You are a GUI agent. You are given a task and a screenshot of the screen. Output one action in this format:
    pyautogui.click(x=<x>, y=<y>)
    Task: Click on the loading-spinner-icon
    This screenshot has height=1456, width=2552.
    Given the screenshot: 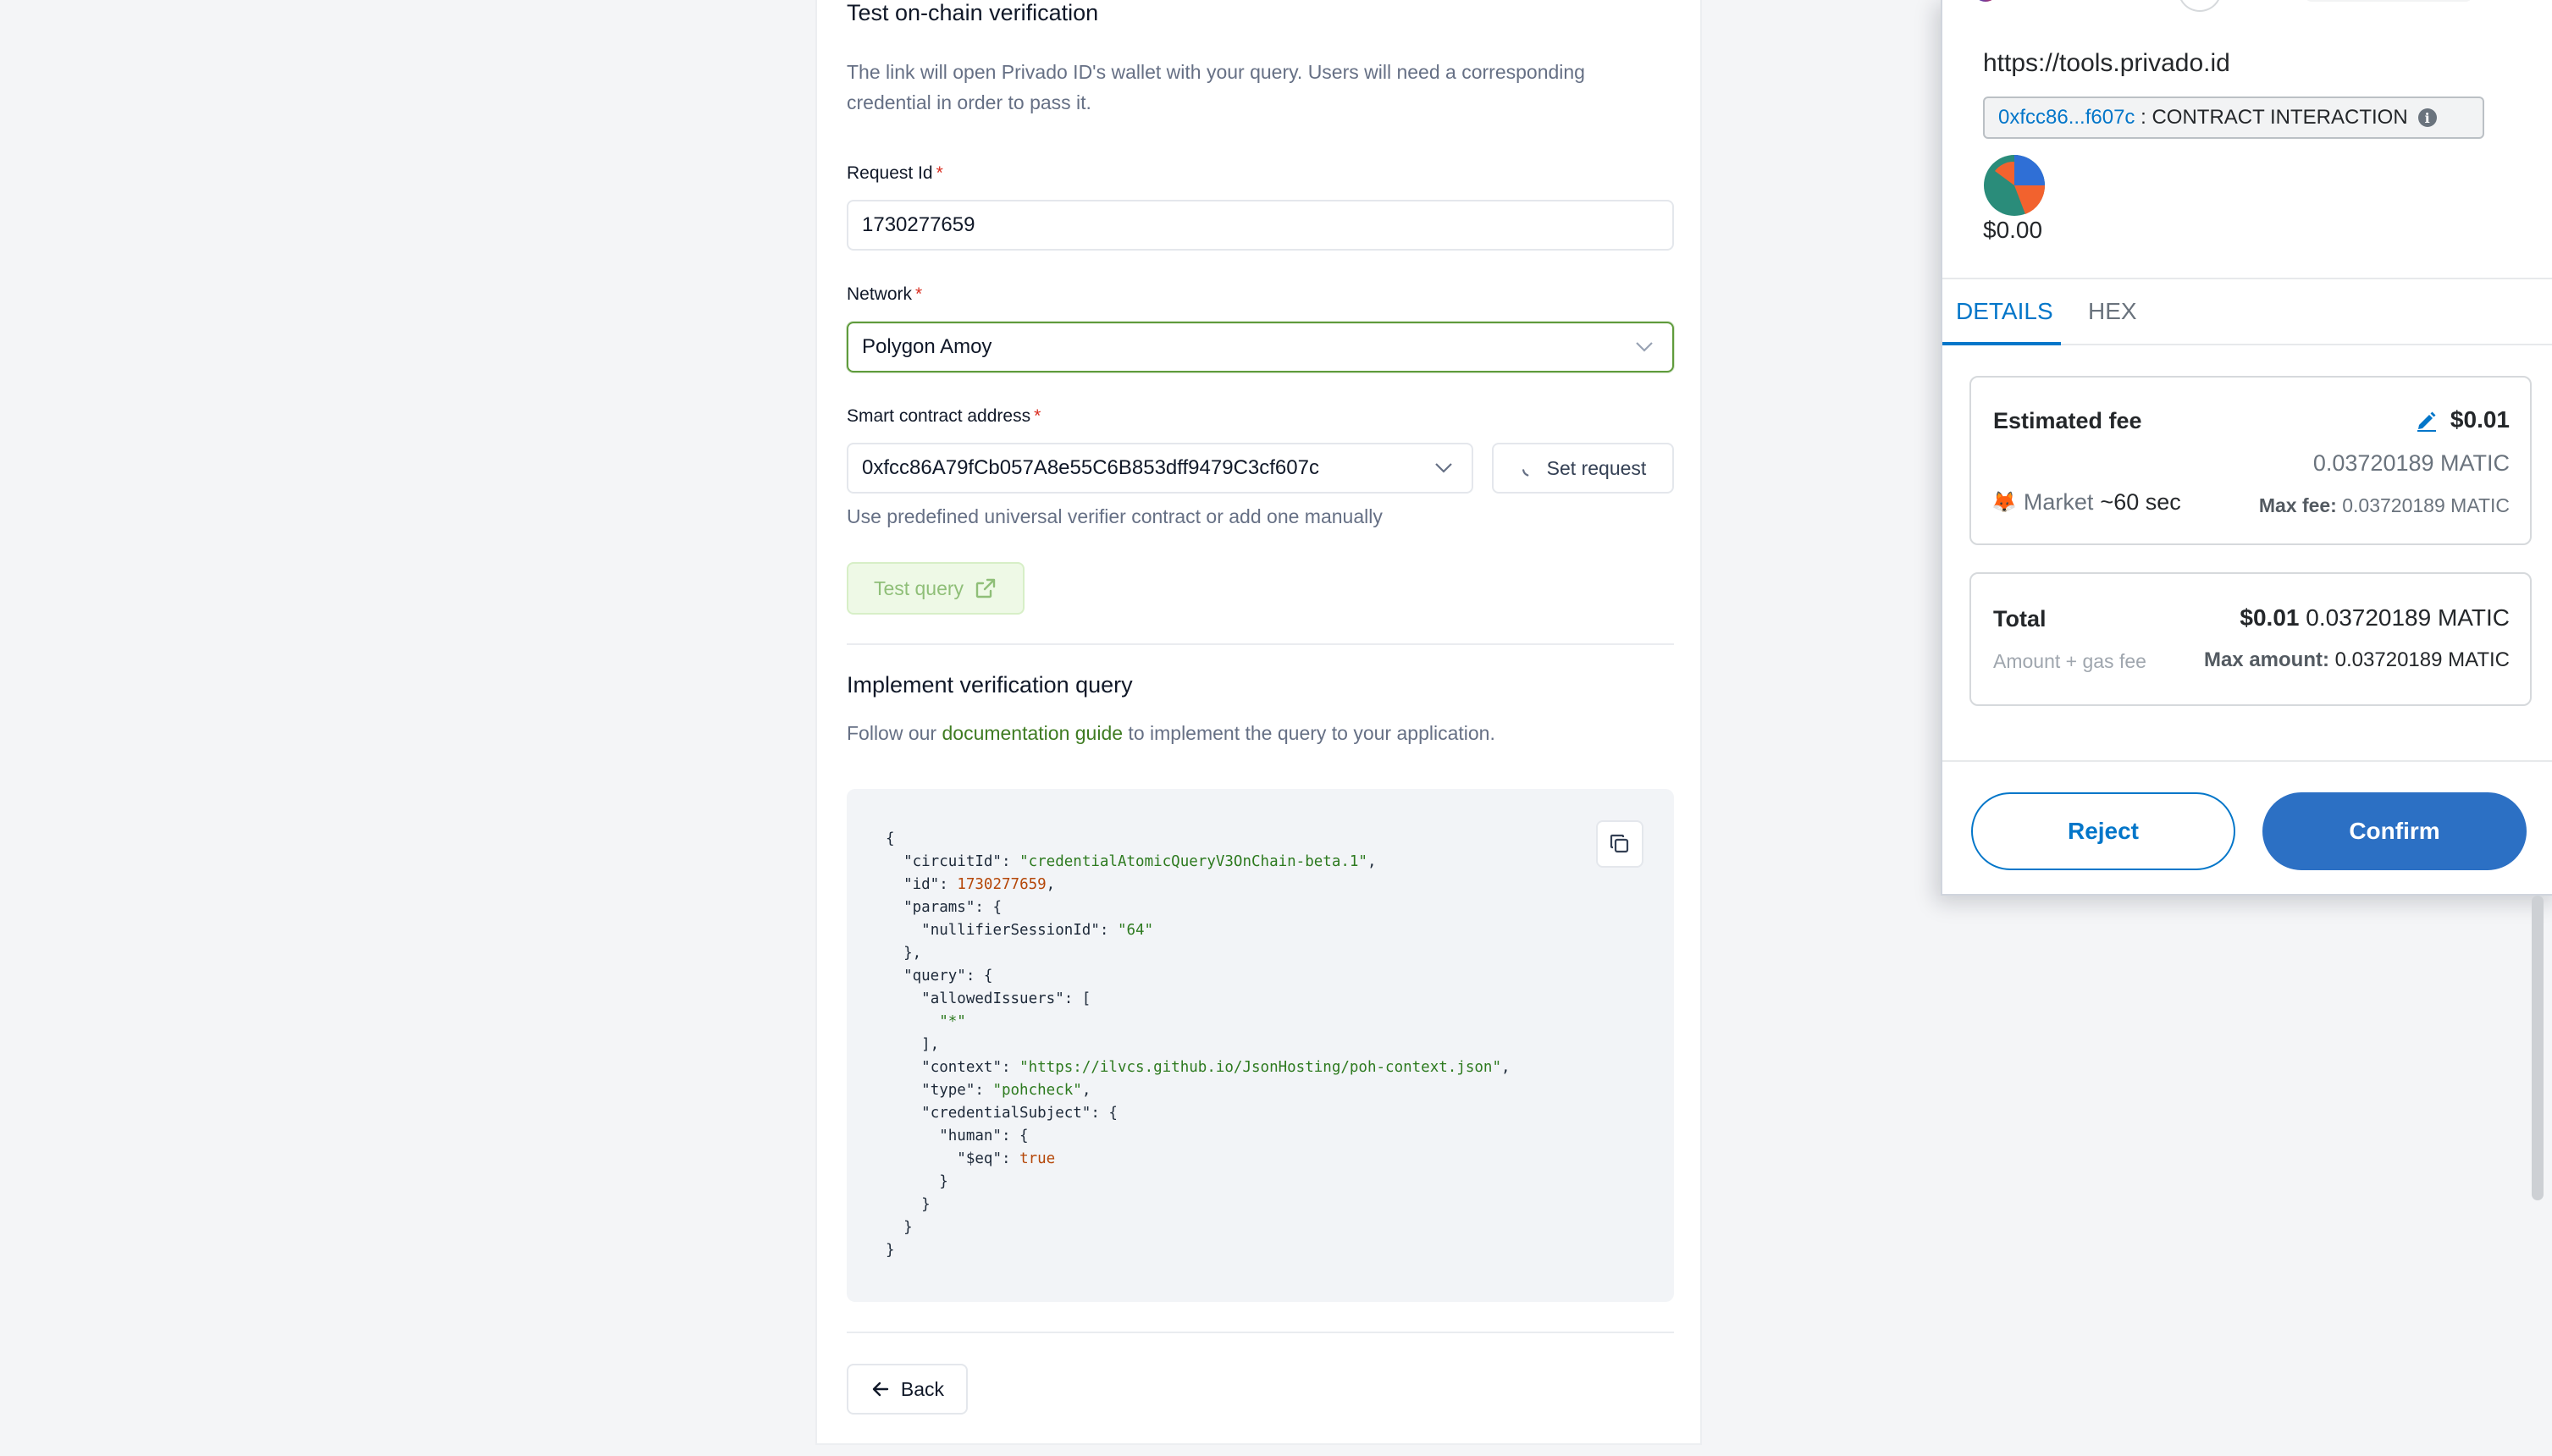 What is the action you would take?
    pyautogui.click(x=1525, y=473)
    